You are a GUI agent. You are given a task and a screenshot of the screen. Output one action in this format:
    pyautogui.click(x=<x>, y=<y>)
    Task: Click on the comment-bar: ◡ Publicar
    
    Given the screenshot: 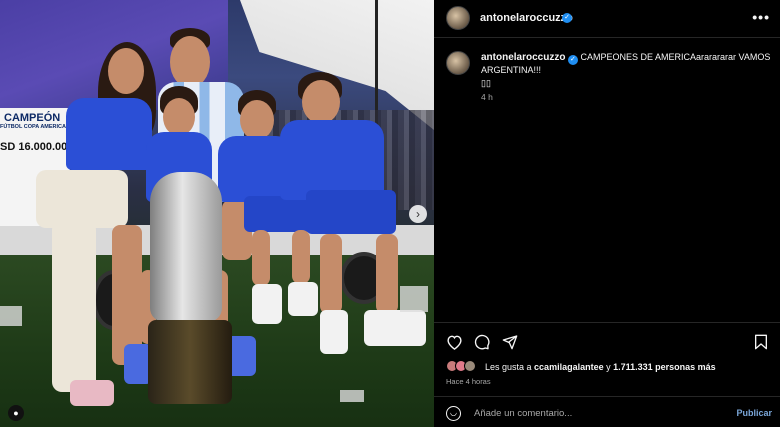 What is the action you would take?
    pyautogui.click(x=607, y=411)
    